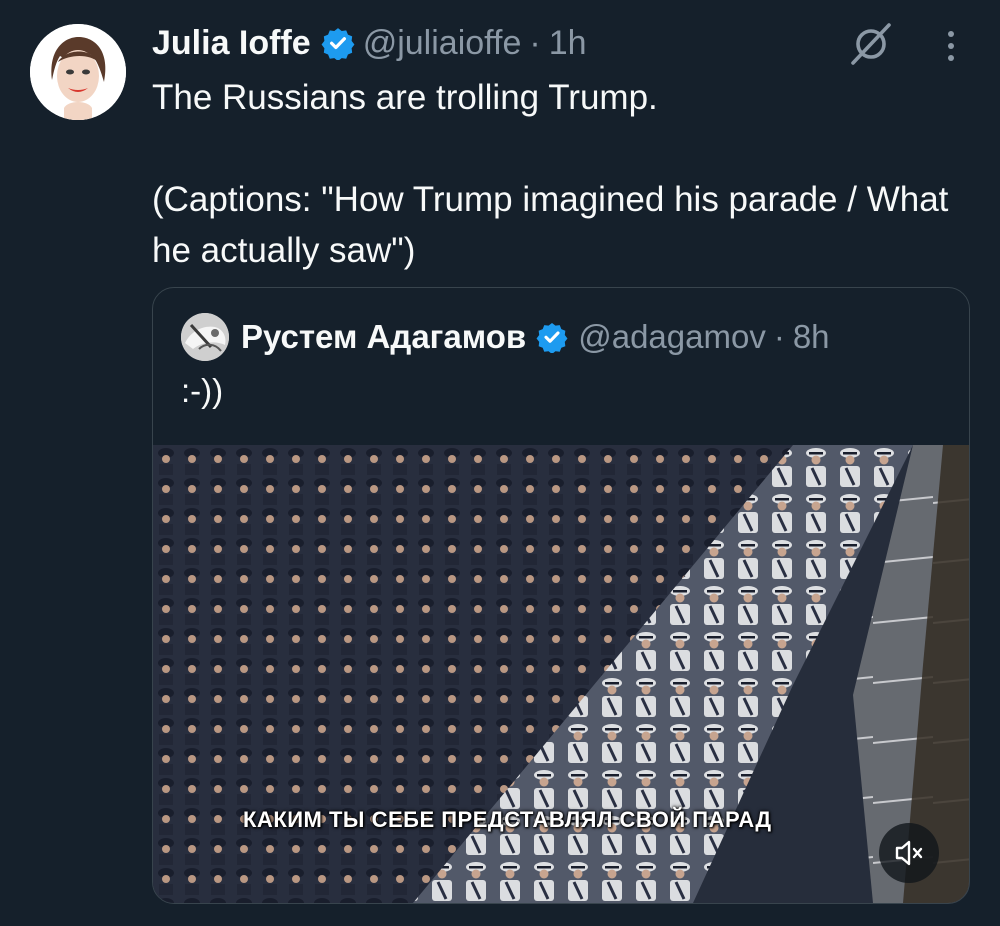  Describe the element at coordinates (231, 43) in the screenshot. I see `author-name: Julia Ioffe` at that location.